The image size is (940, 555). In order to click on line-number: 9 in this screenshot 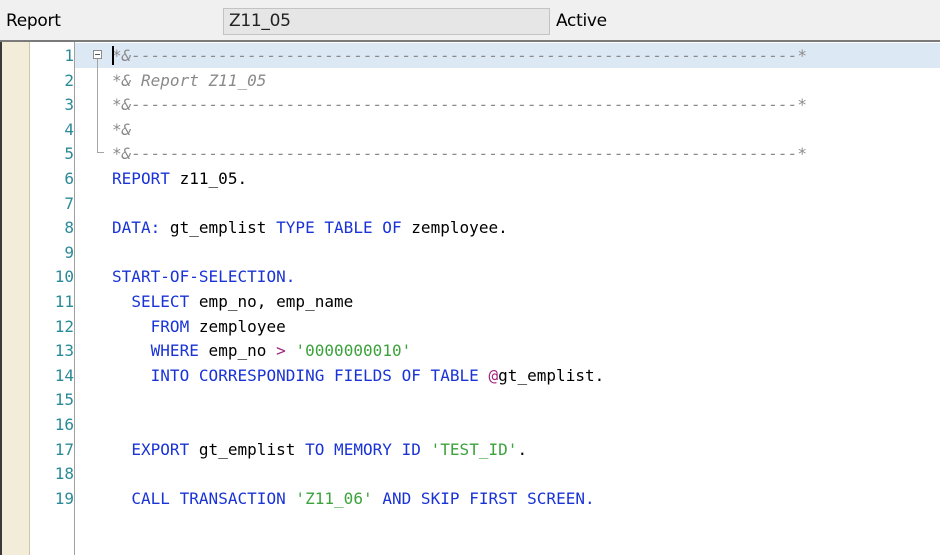, I will do `click(69, 252)`.